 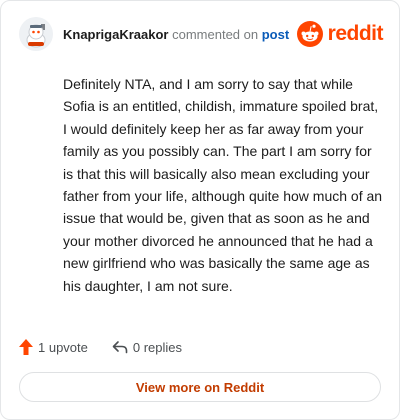 What do you see at coordinates (63, 347) in the screenshot?
I see `upvote-count: 1 upvote` at bounding box center [63, 347].